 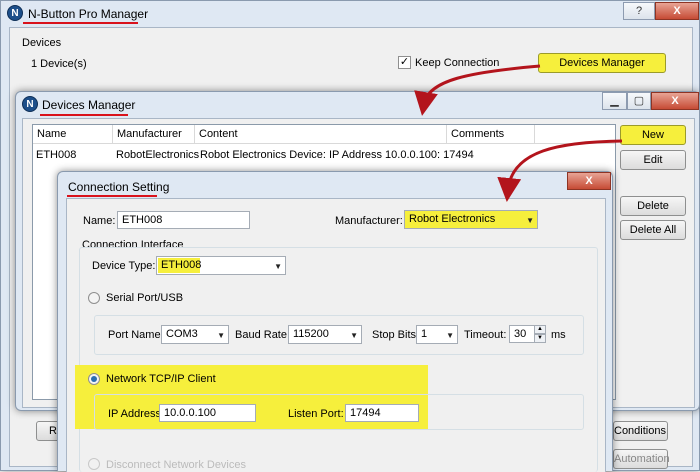 What do you see at coordinates (99, 221) in the screenshot?
I see `name-label: Name:` at bounding box center [99, 221].